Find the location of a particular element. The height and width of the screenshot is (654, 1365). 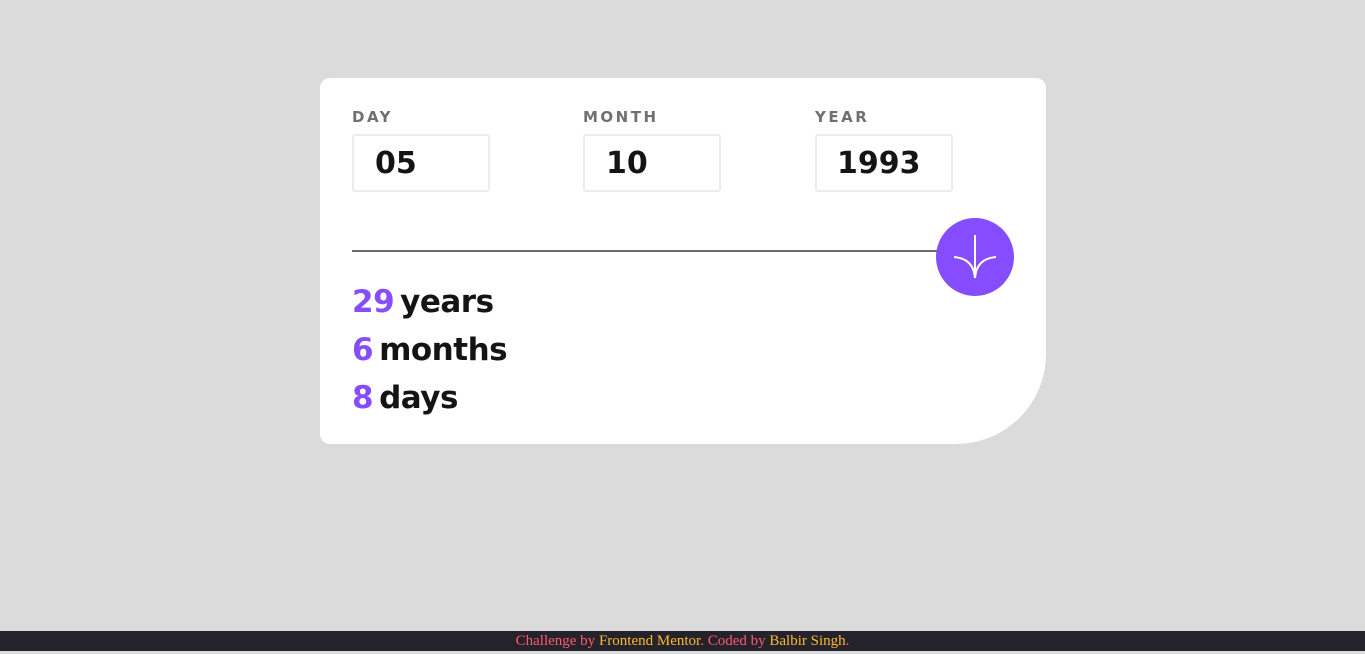

days-unit: days is located at coordinates (418, 398).